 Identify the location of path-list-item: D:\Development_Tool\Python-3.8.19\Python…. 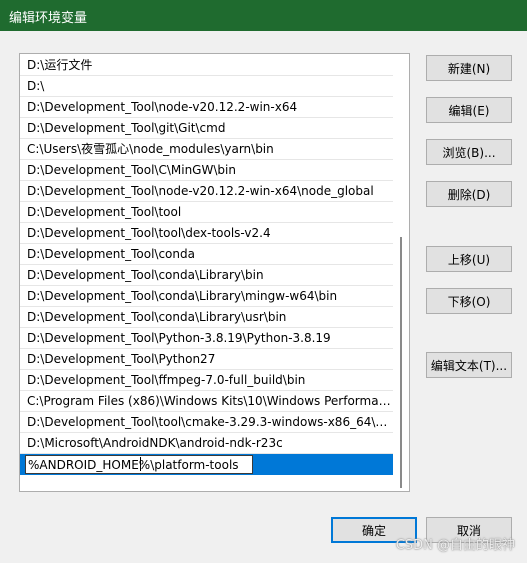
(206, 338).